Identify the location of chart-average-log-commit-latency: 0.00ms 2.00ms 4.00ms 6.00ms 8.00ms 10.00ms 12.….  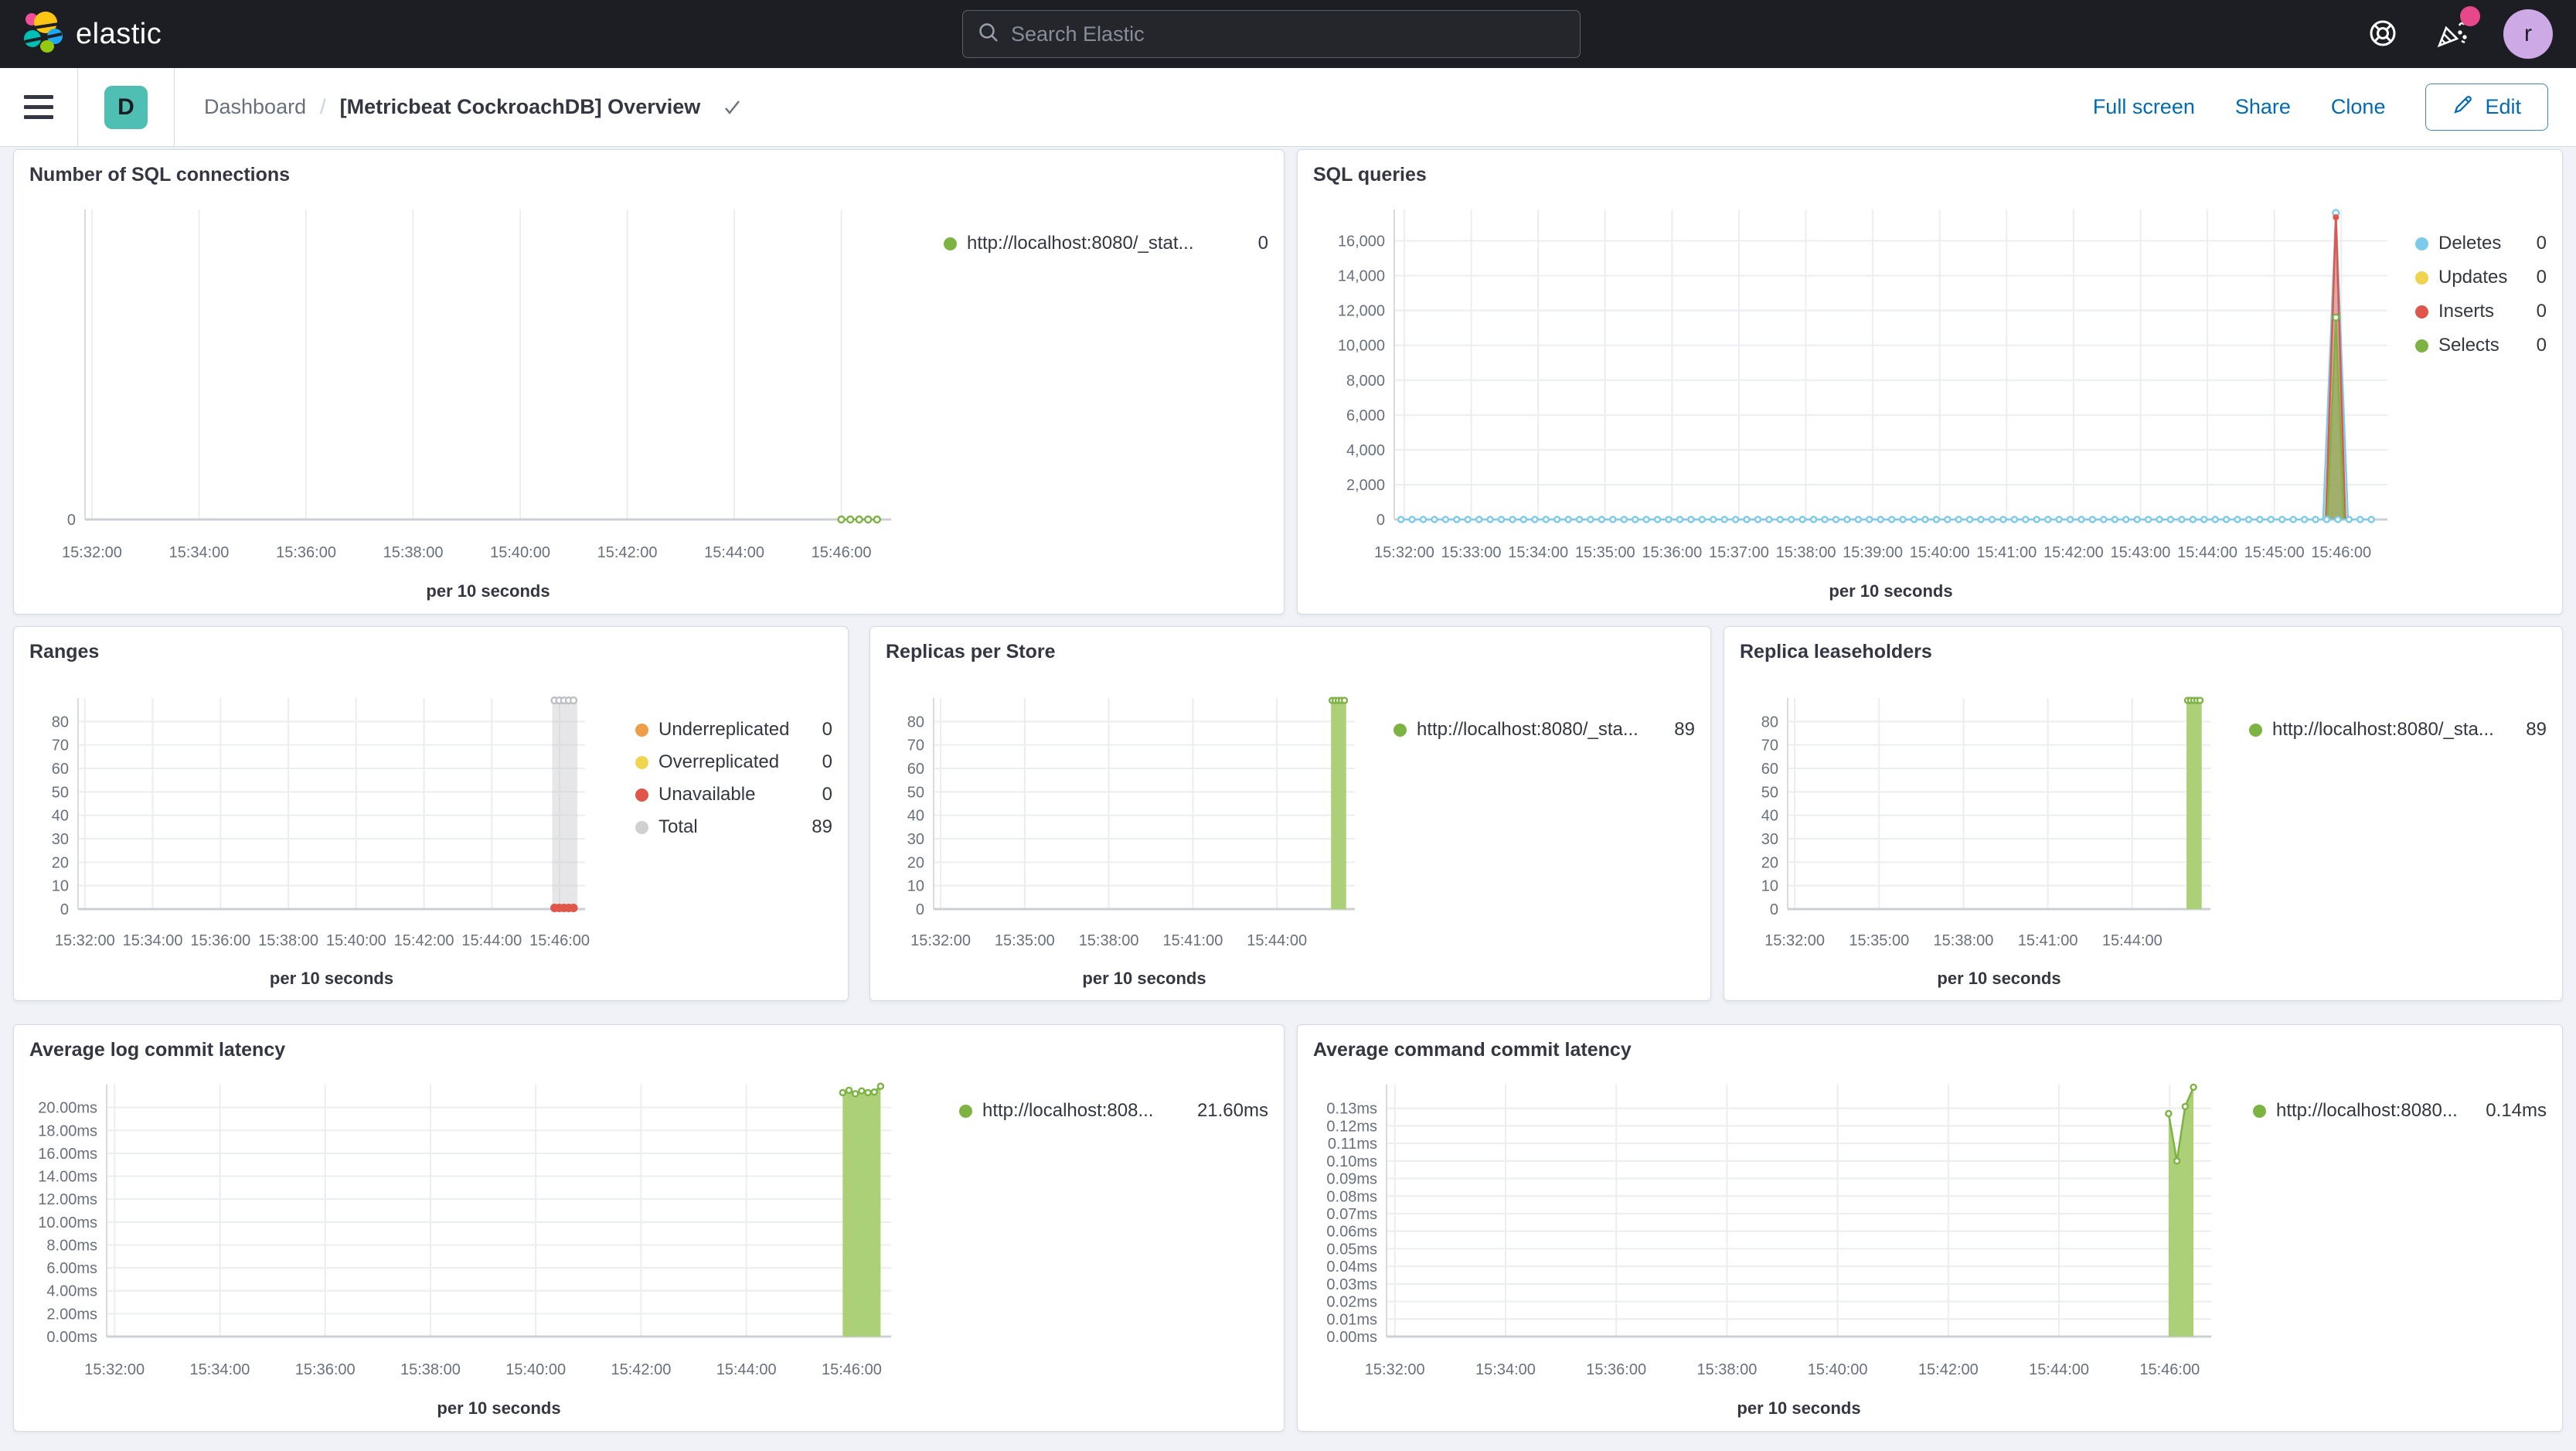
(494, 1246).